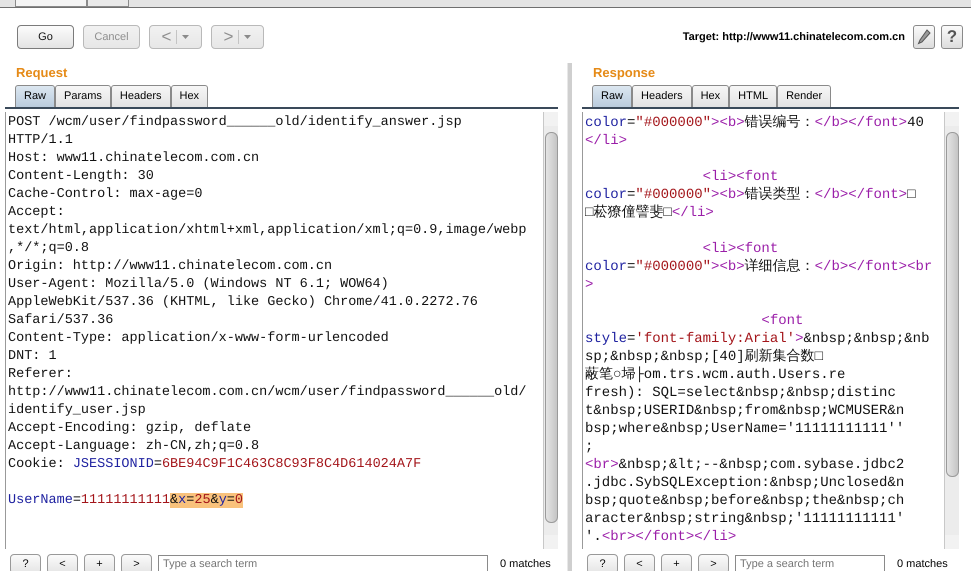 This screenshot has height=571, width=971. I want to click on go-button: Go, so click(45, 37).